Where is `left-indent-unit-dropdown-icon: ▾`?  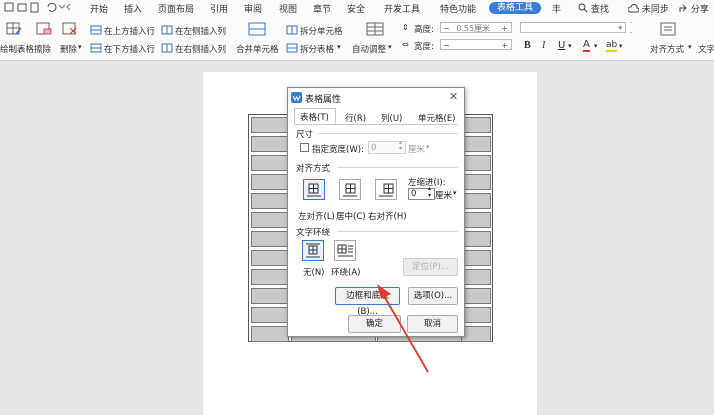 left-indent-unit-dropdown-icon: ▾ is located at coordinates (455, 193).